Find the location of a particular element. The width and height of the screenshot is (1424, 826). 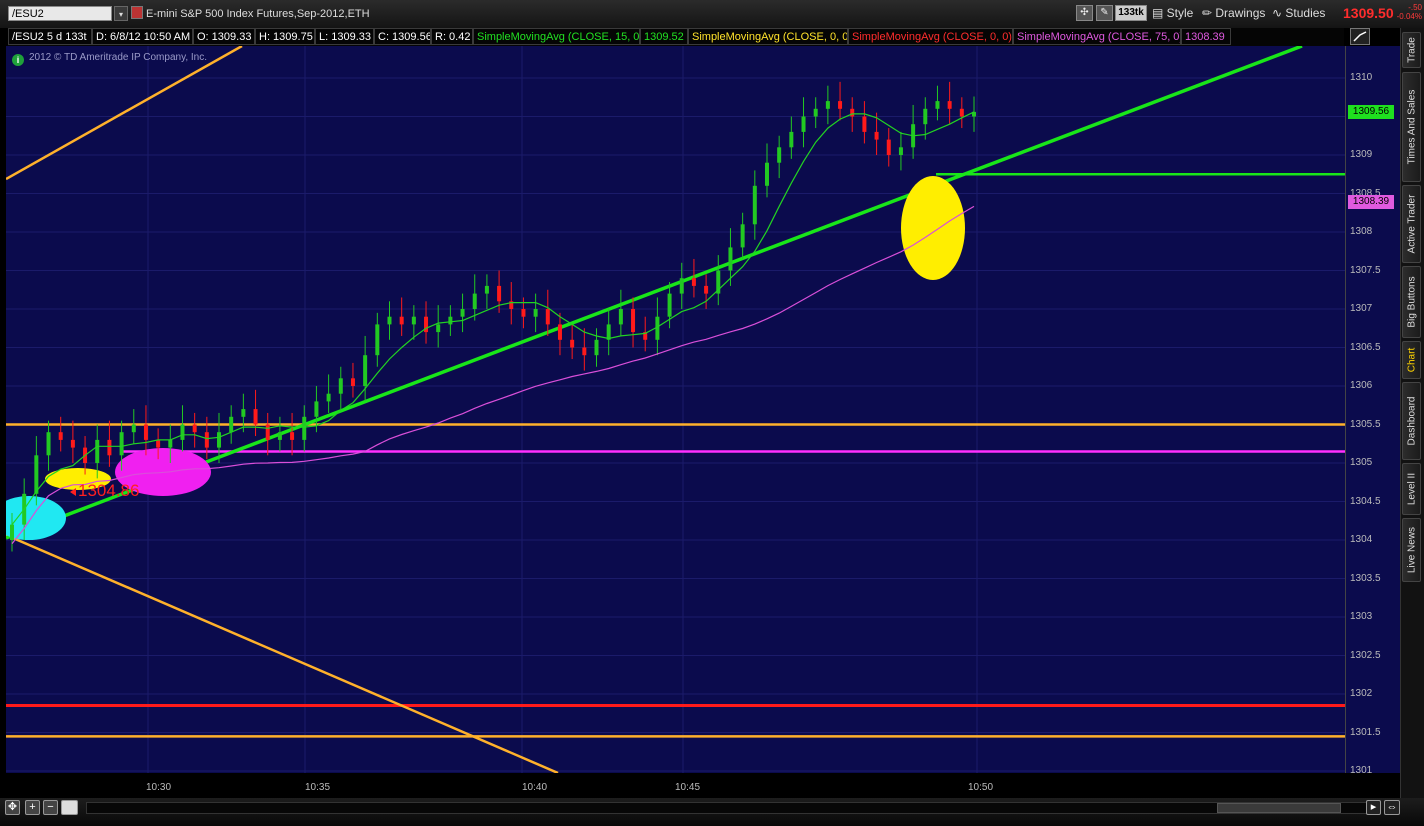

symbol-input: /ESU2 is located at coordinates (60, 13).